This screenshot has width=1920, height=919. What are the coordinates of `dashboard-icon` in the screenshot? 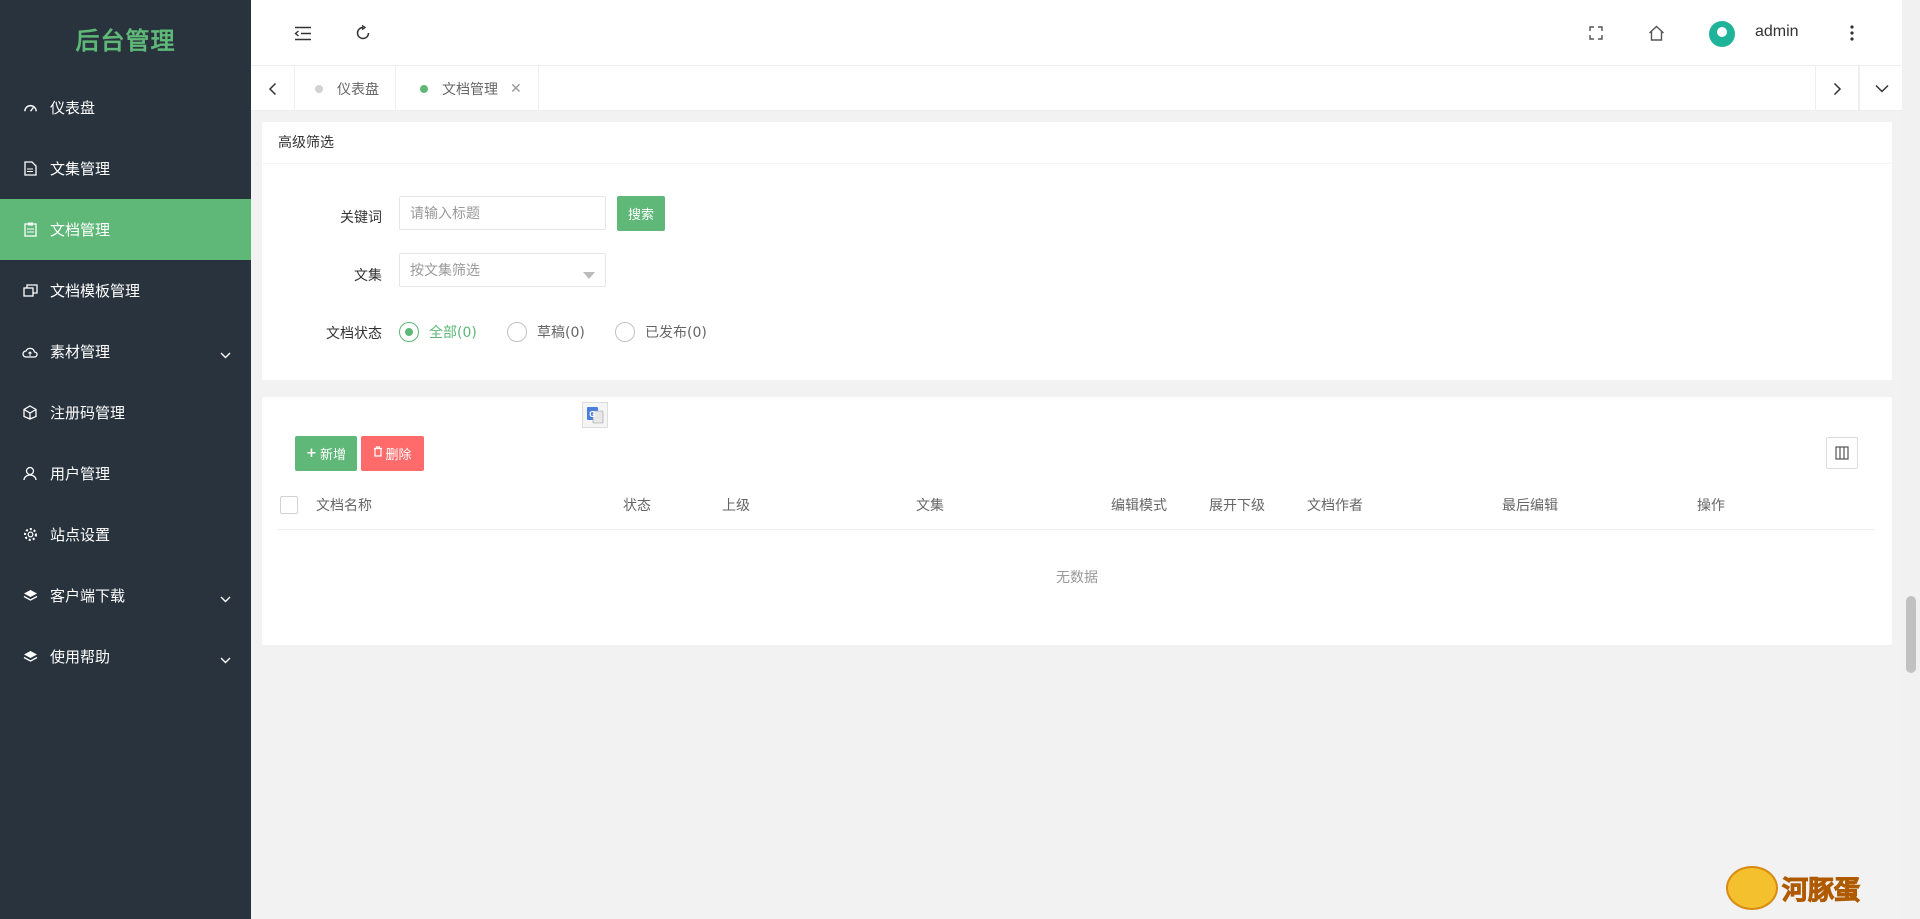 It's located at (30, 108).